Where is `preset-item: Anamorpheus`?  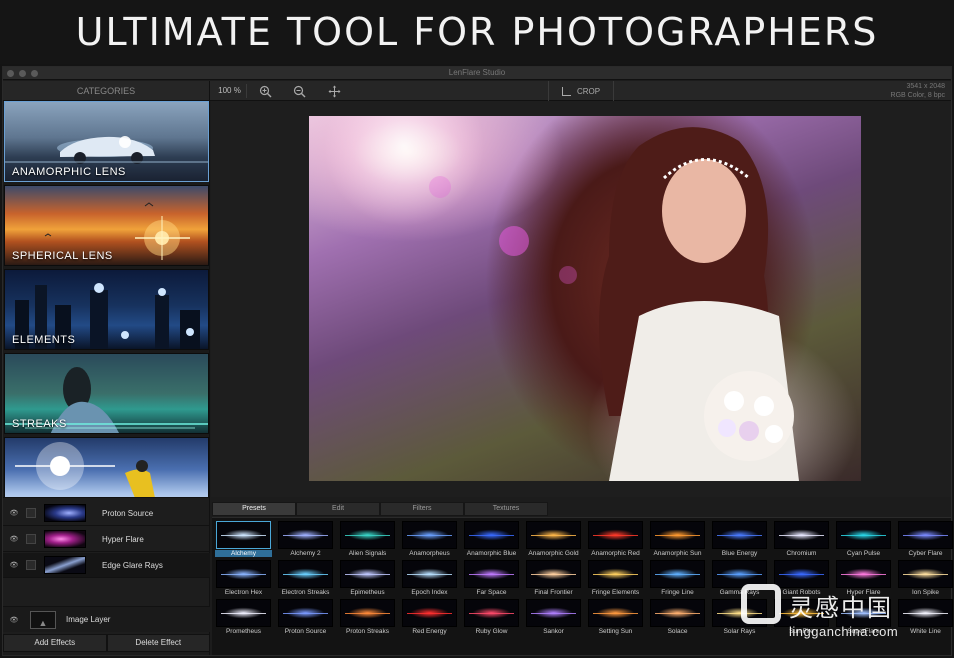
preset-item: Anamorpheus is located at coordinates (429, 540).